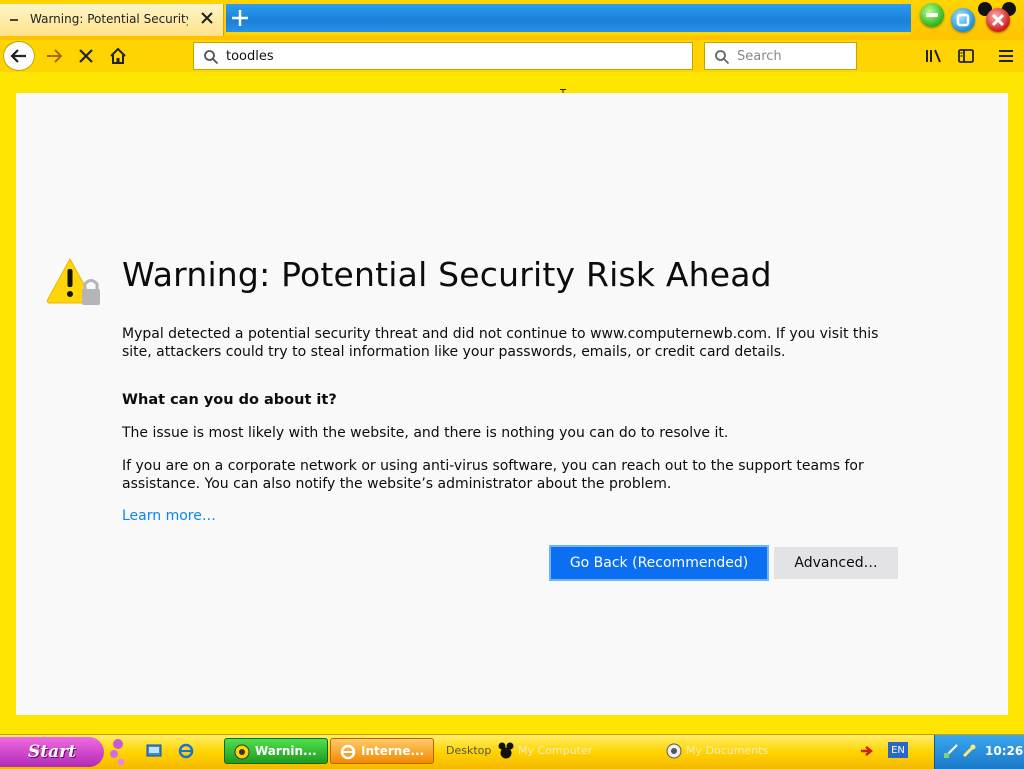 The width and height of the screenshot is (1024, 769). I want to click on url-bar: toodles, so click(443, 56).